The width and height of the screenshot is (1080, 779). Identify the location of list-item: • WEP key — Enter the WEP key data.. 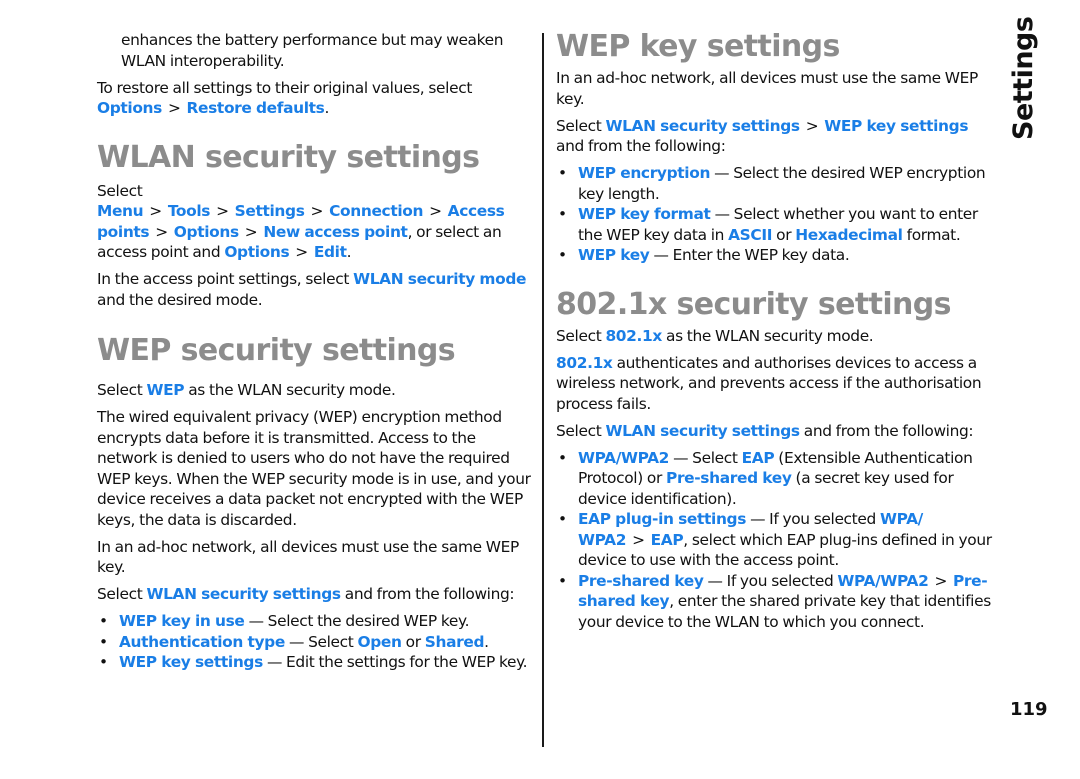
(776, 255).